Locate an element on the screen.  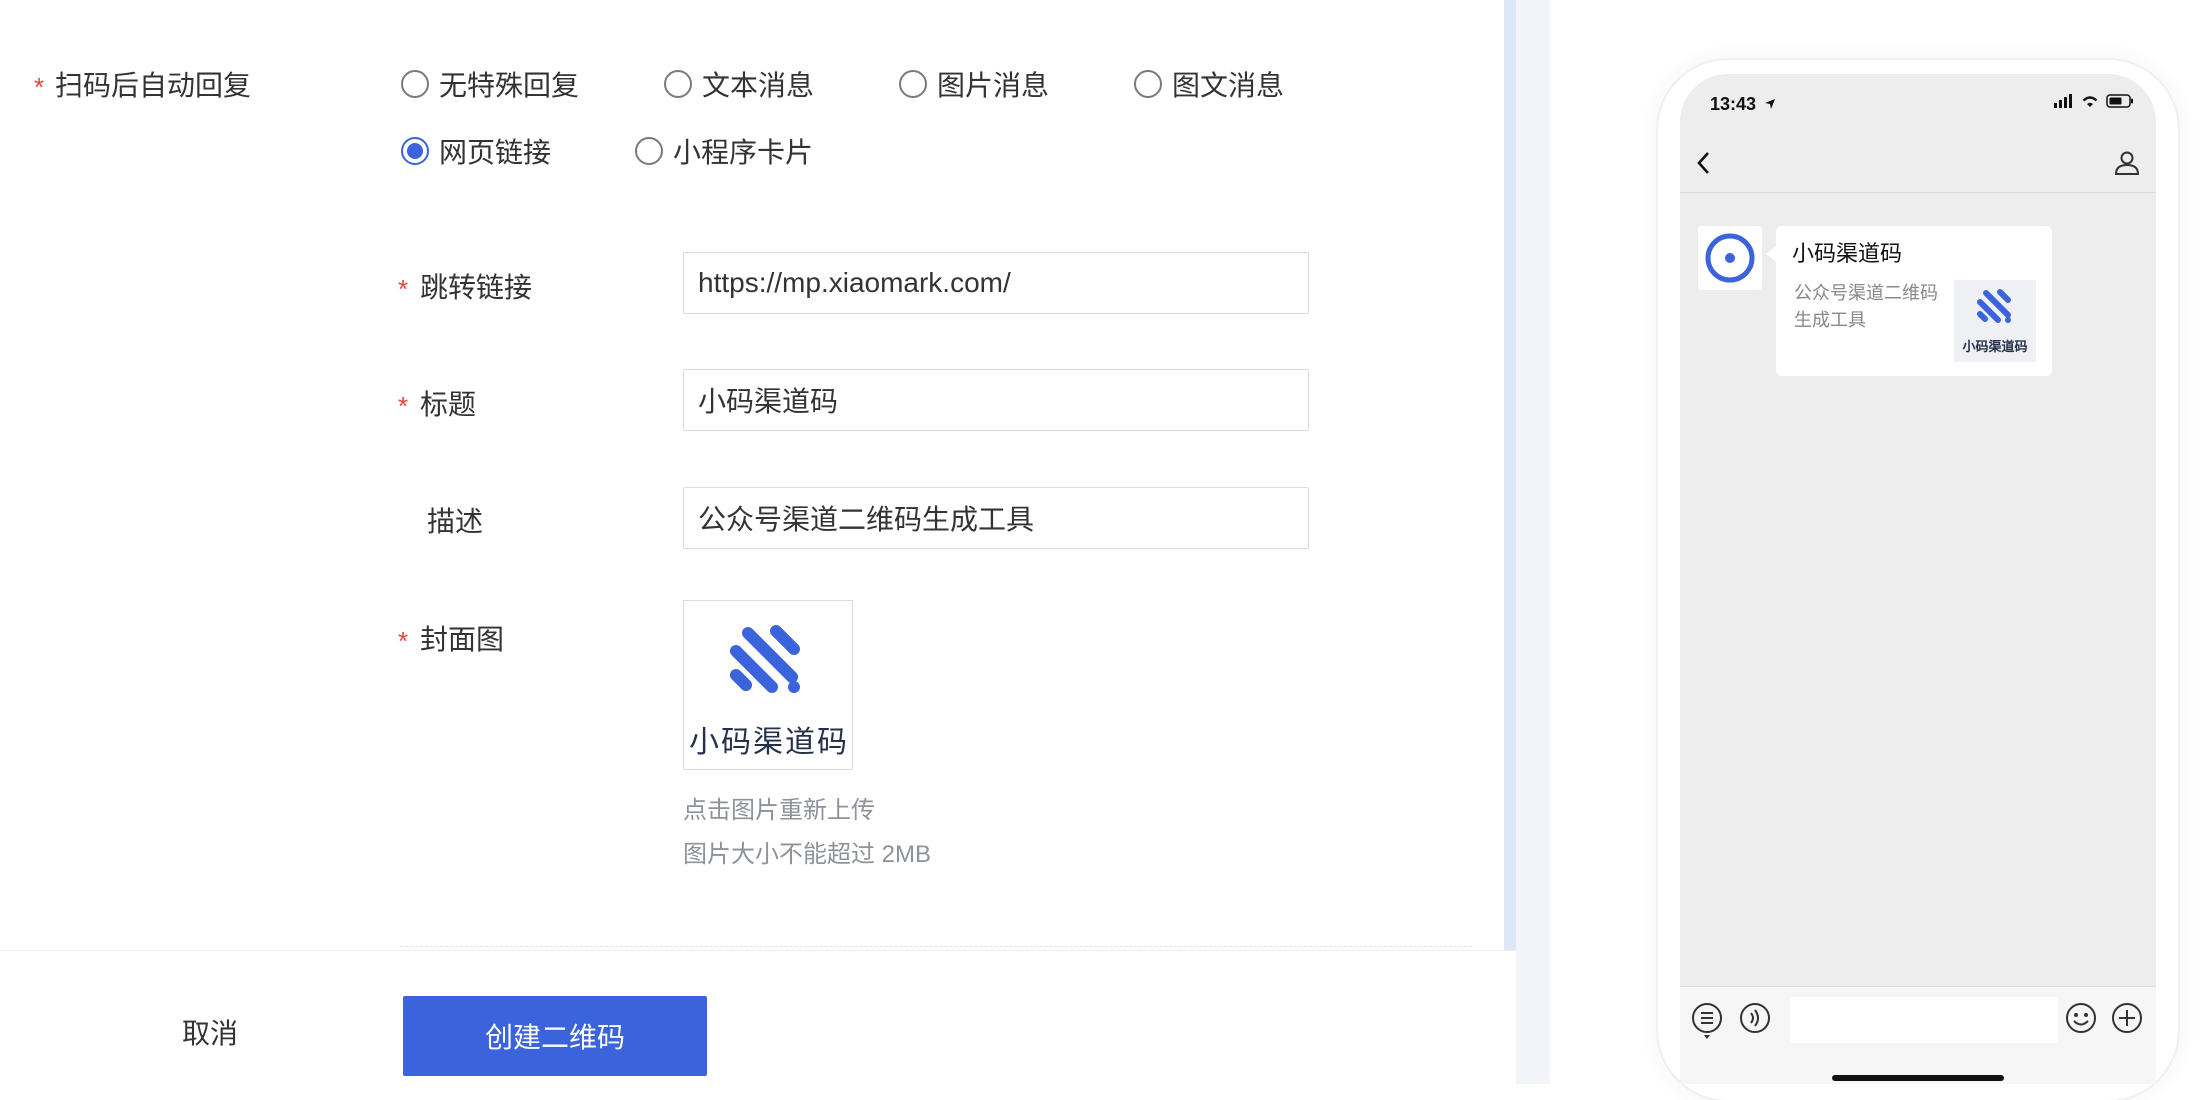
radio-text-message: 文本消息 is located at coordinates (739, 84).